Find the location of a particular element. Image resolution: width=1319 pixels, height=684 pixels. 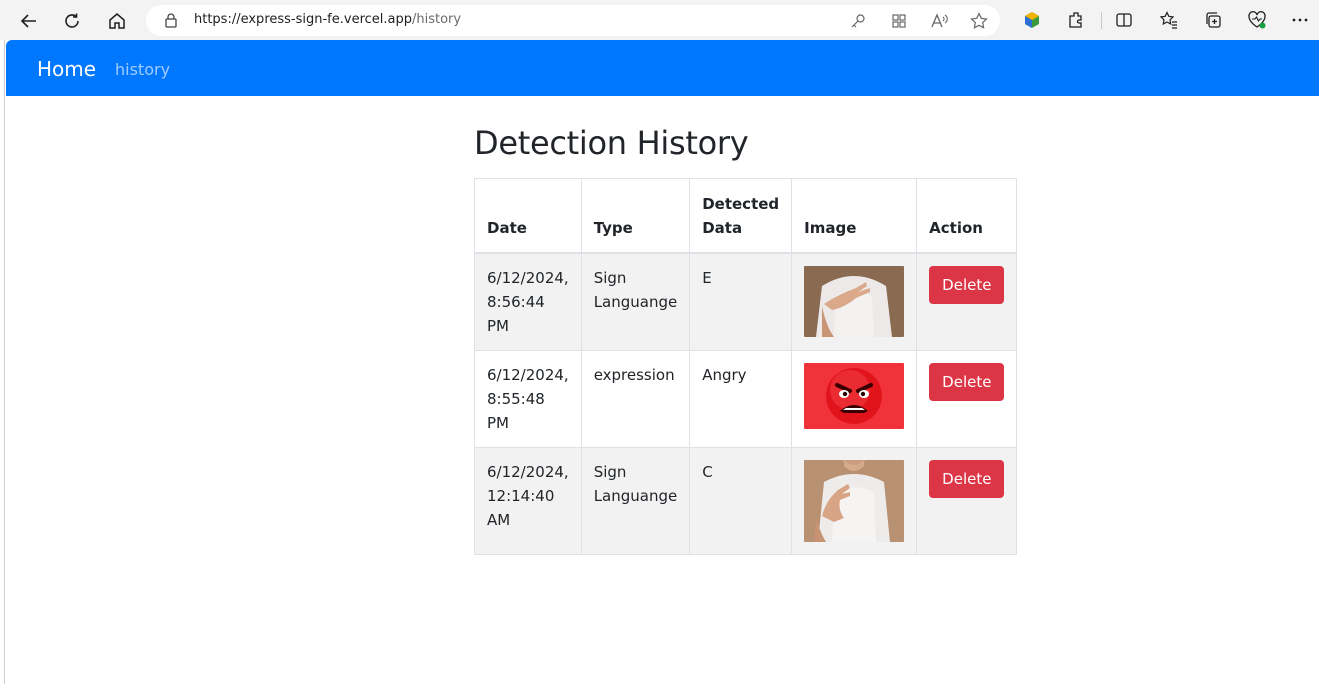

cell-date: 6/12/2024, 12:14:40 AM is located at coordinates (528, 500).